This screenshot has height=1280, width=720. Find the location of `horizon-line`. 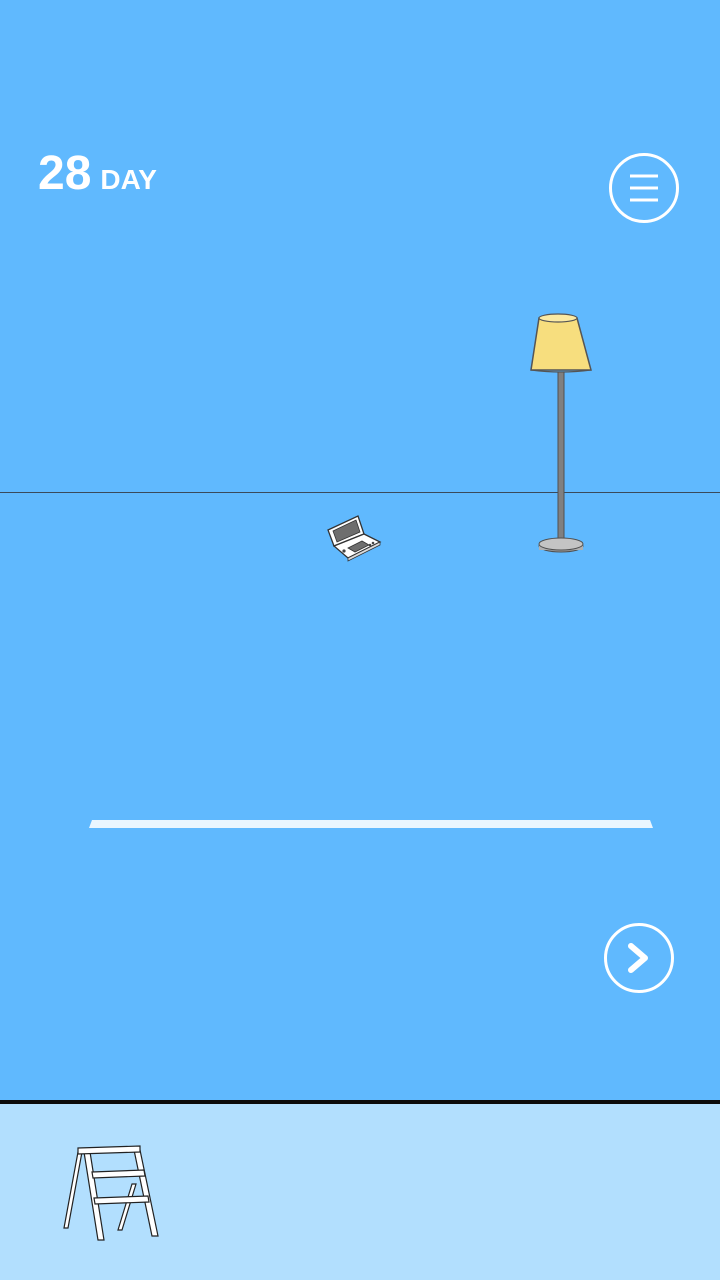

horizon-line is located at coordinates (360, 492).